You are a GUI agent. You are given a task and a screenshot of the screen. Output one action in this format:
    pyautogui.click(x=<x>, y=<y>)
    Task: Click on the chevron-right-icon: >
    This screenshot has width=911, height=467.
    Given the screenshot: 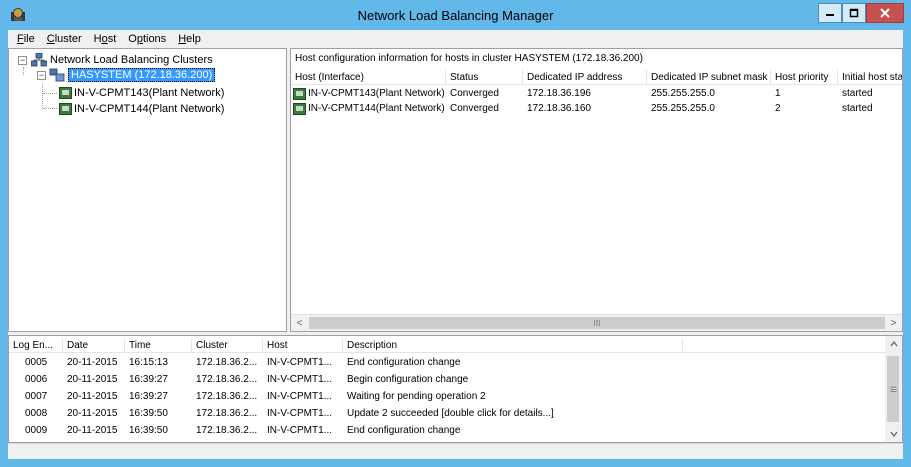 What is the action you would take?
    pyautogui.click(x=893, y=323)
    